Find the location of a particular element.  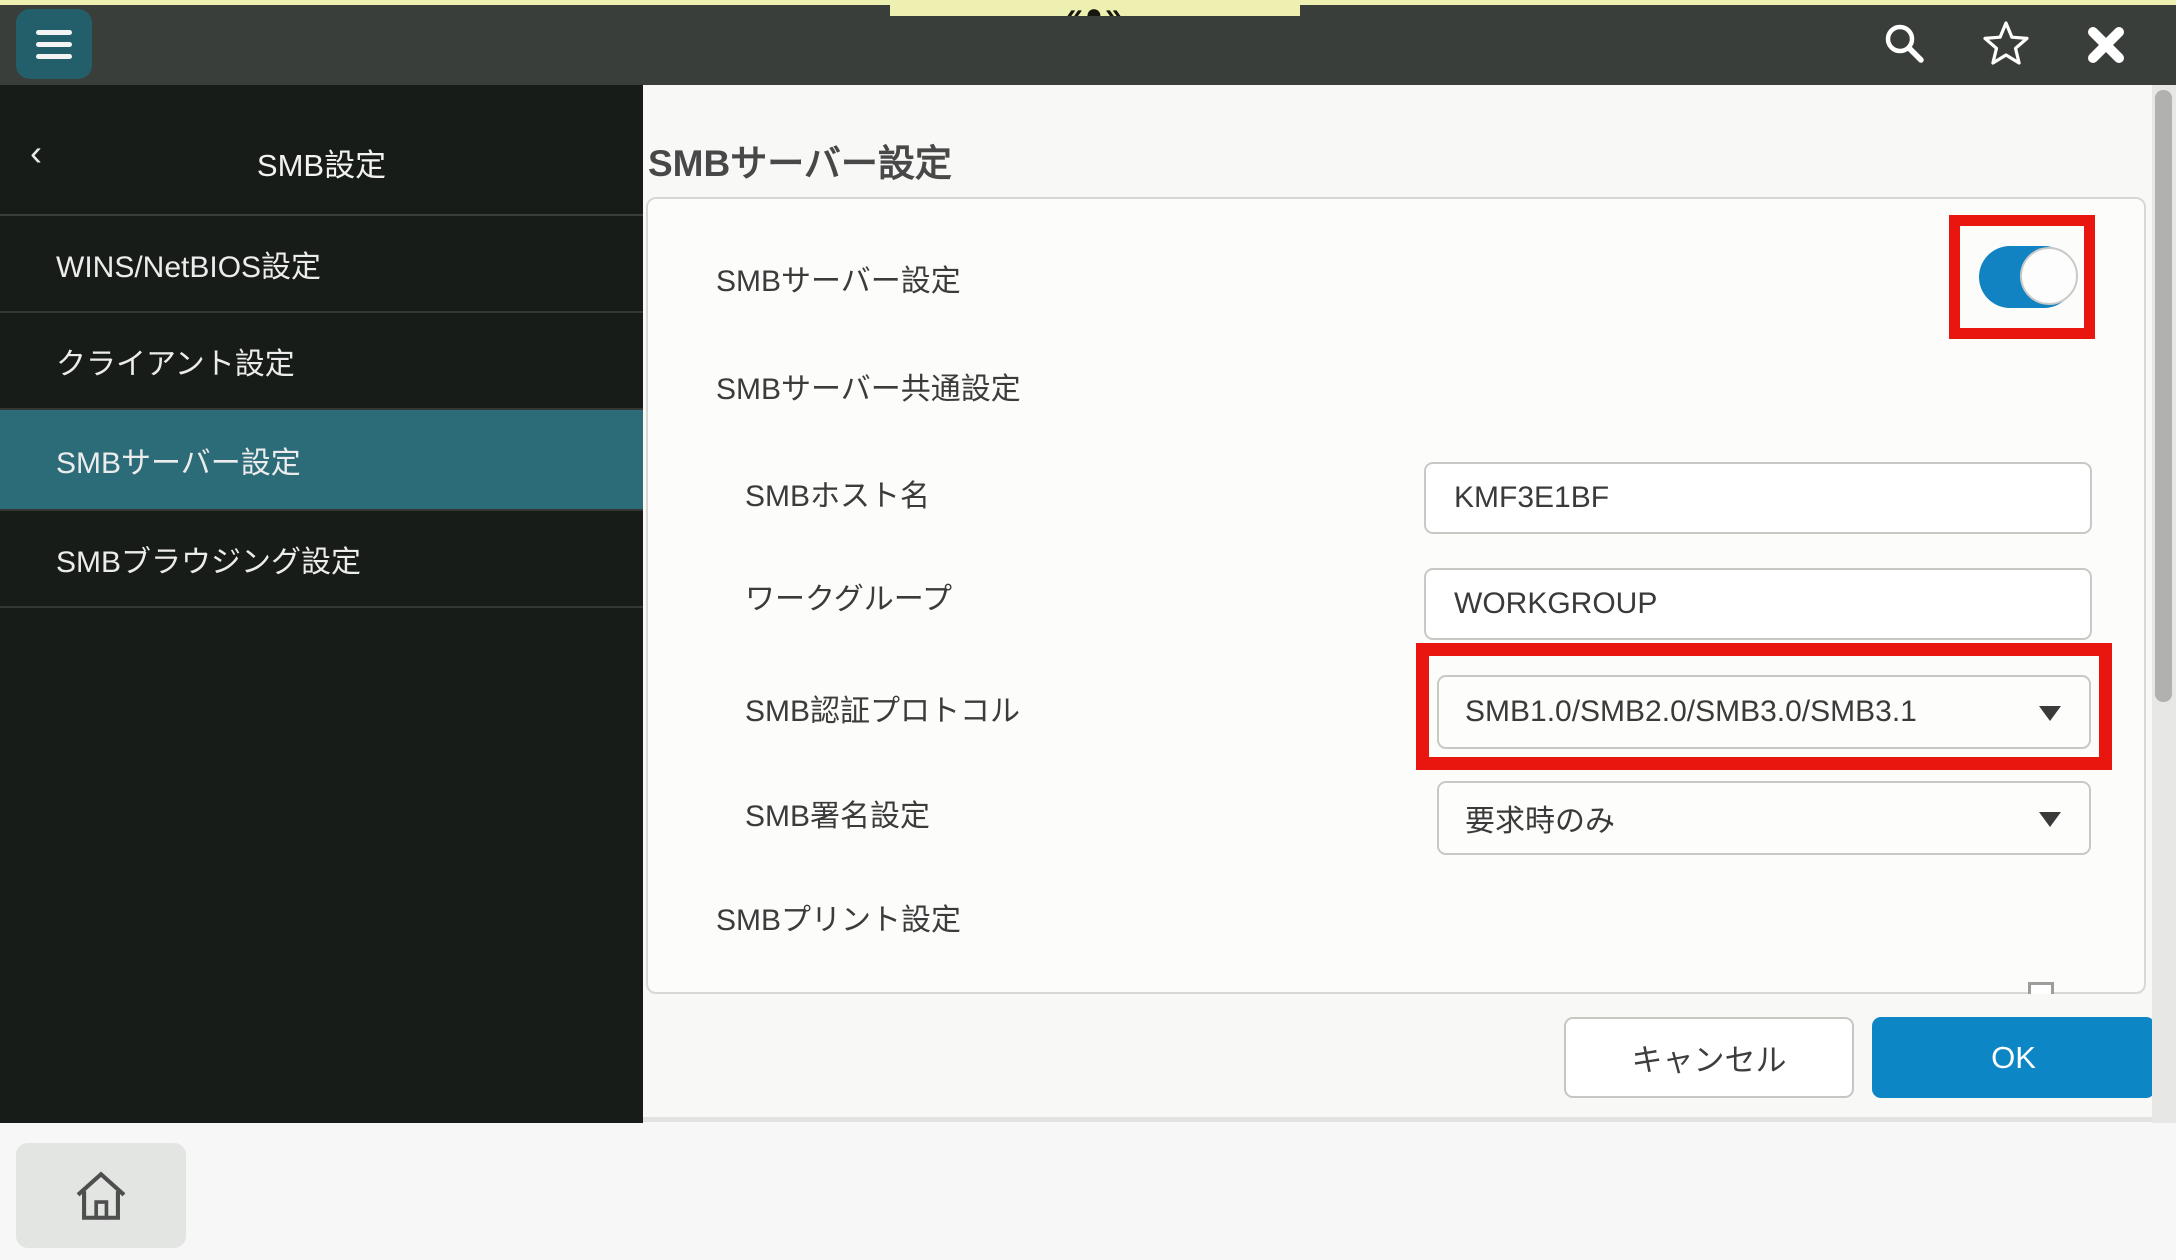

sidebar-item-label: WINS/NetBIOS設定 is located at coordinates (189, 267).